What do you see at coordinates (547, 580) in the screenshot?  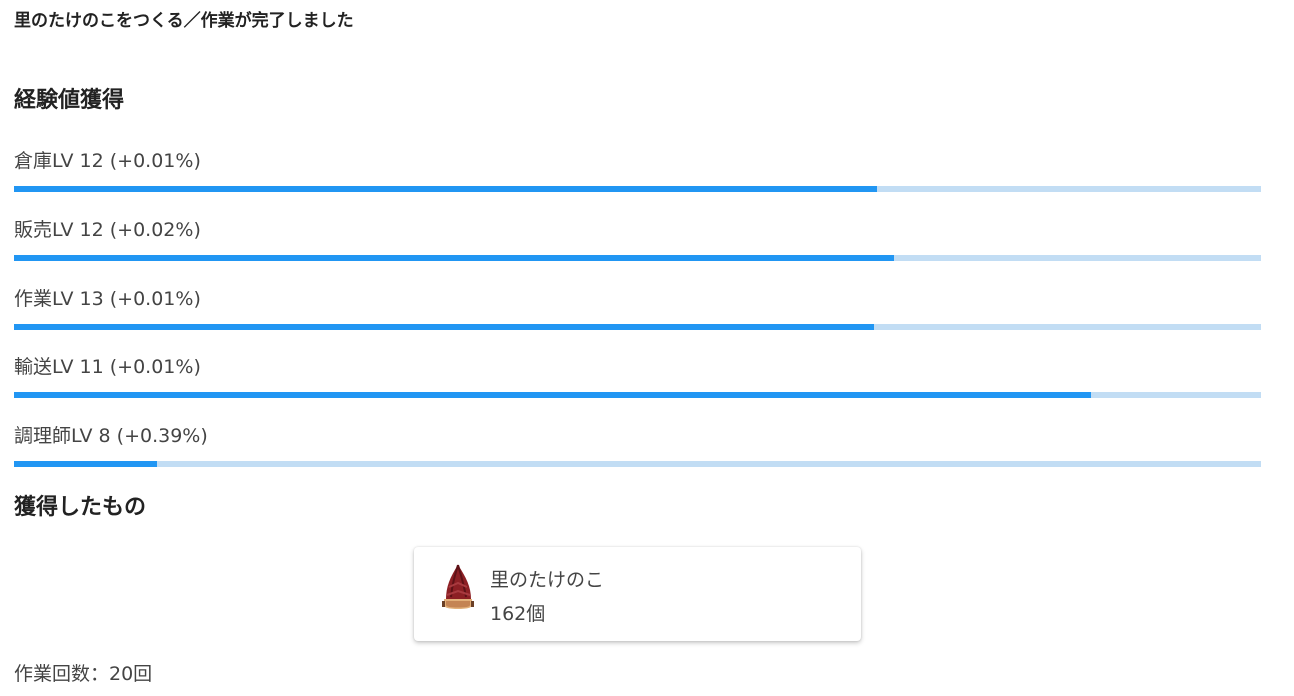 I see `item-name: 里のたけのこ` at bounding box center [547, 580].